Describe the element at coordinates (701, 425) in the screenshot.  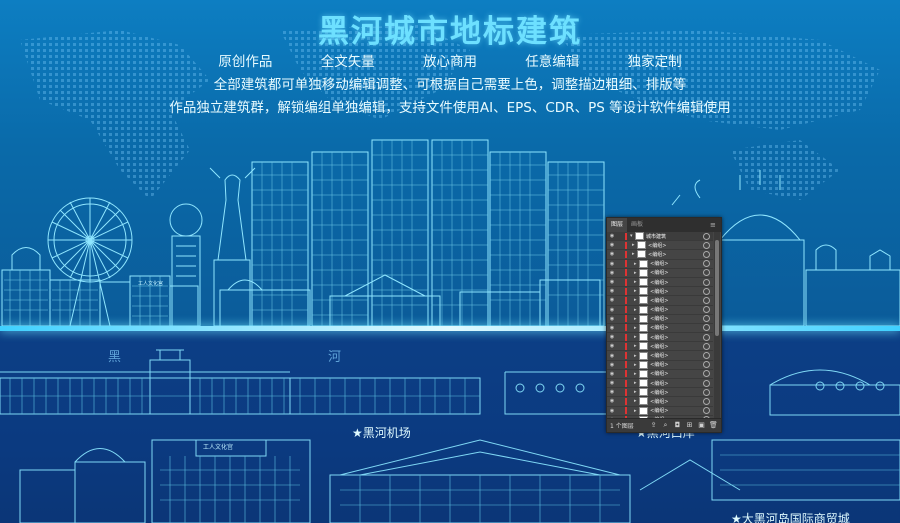
I see `new-layer-icon: ▣` at that location.